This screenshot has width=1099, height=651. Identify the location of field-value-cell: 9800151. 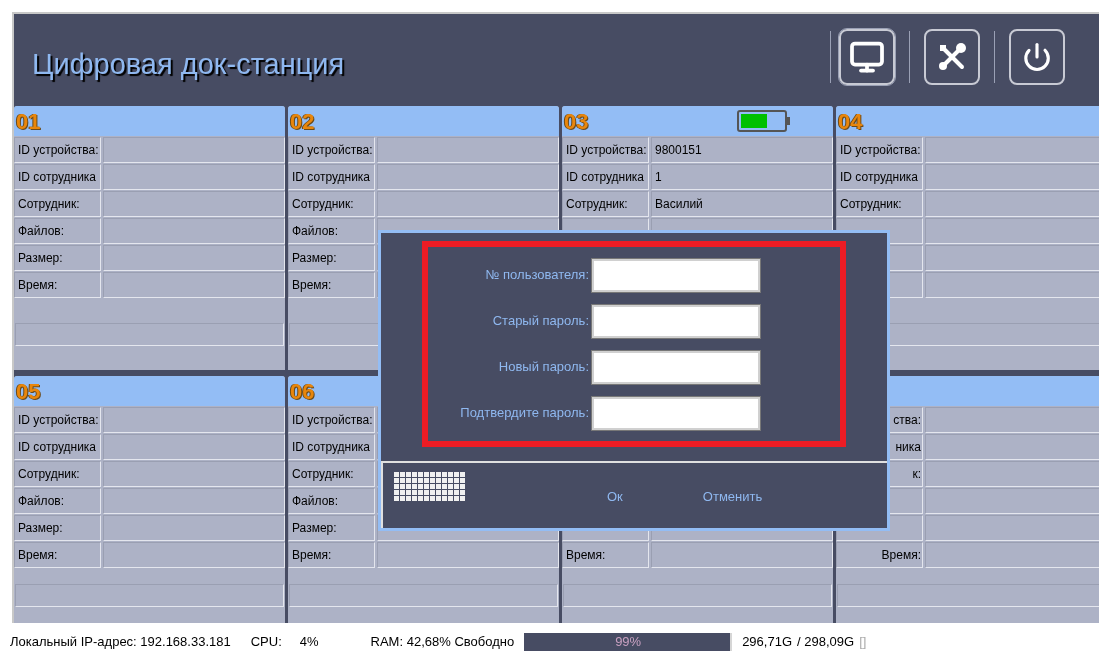
(742, 150).